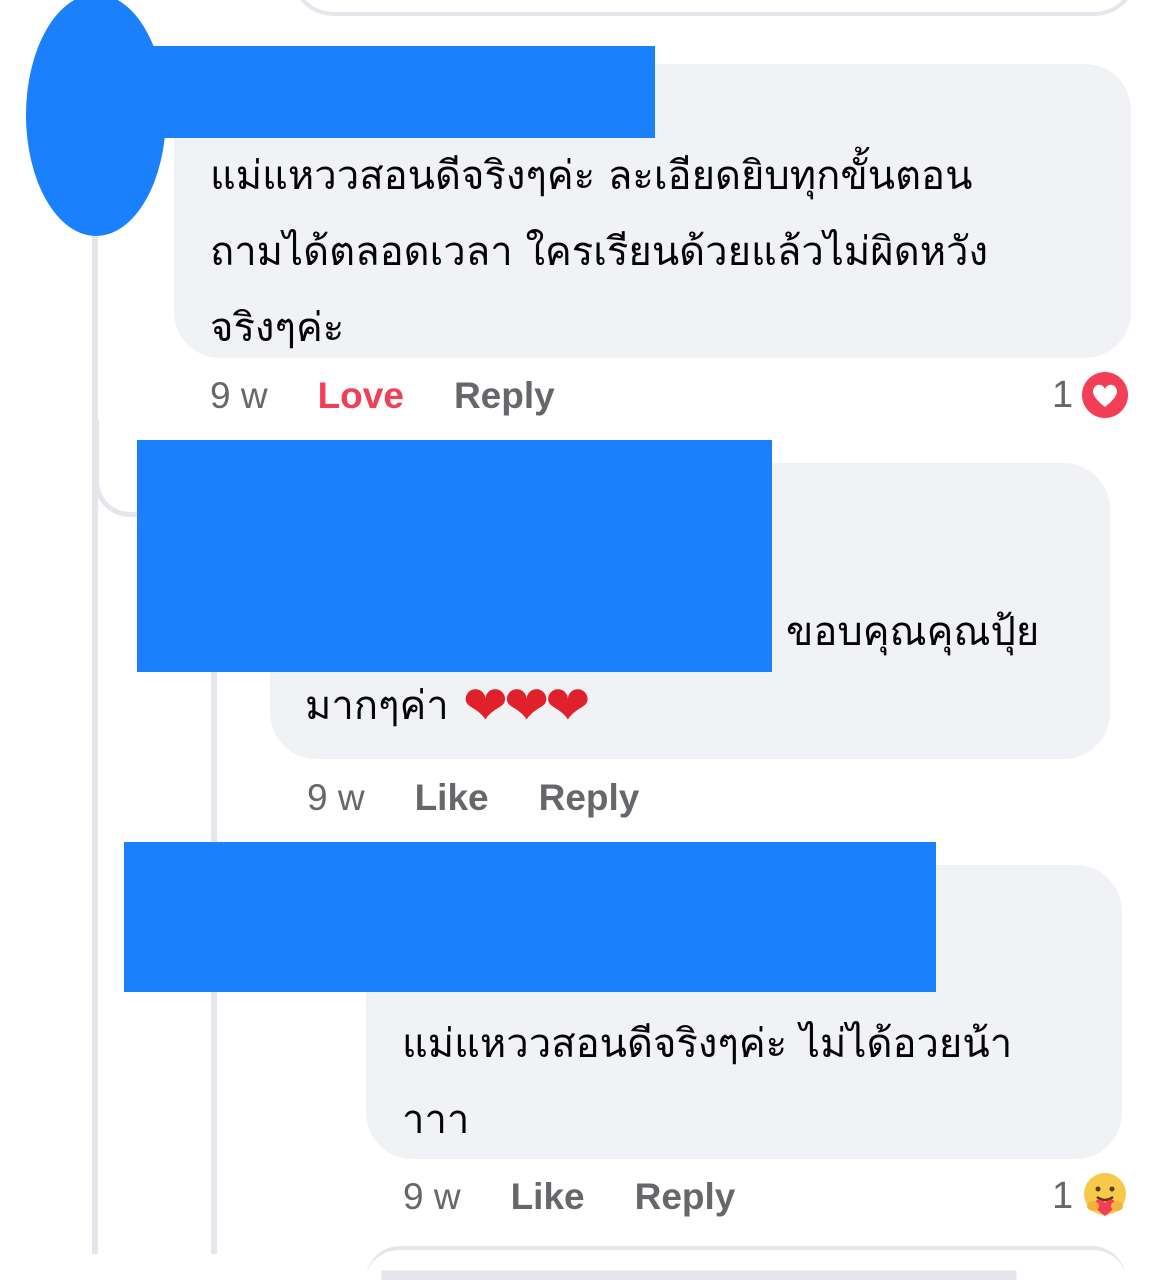  Describe the element at coordinates (95, 732) in the screenshot. I see `thread-line-main` at that location.